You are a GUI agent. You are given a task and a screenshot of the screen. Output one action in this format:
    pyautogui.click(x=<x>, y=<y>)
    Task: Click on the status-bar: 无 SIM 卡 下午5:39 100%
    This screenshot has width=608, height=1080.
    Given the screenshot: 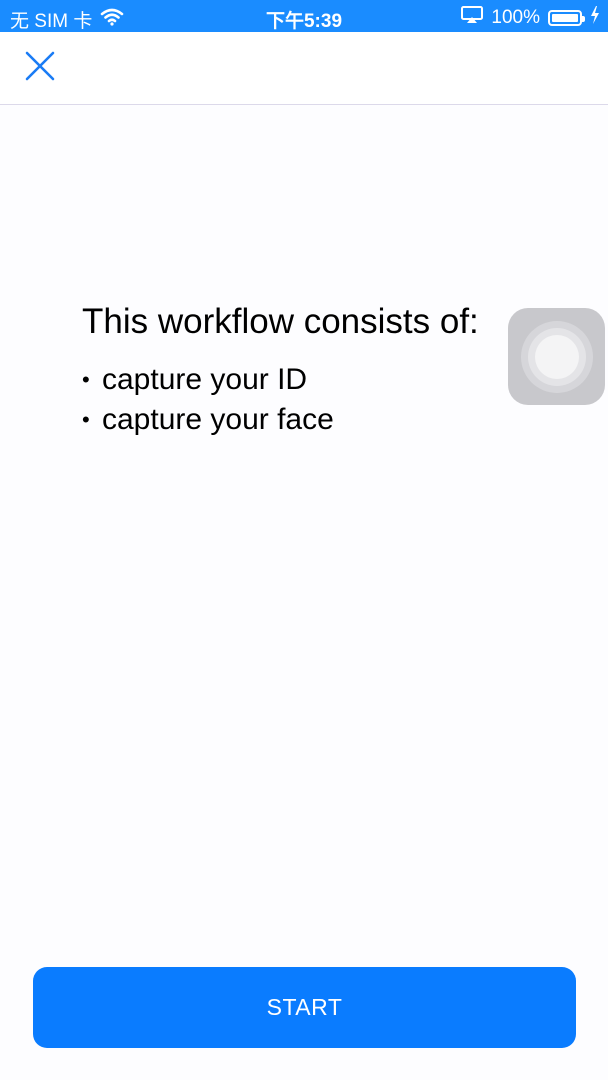 What is the action you would take?
    pyautogui.click(x=304, y=16)
    